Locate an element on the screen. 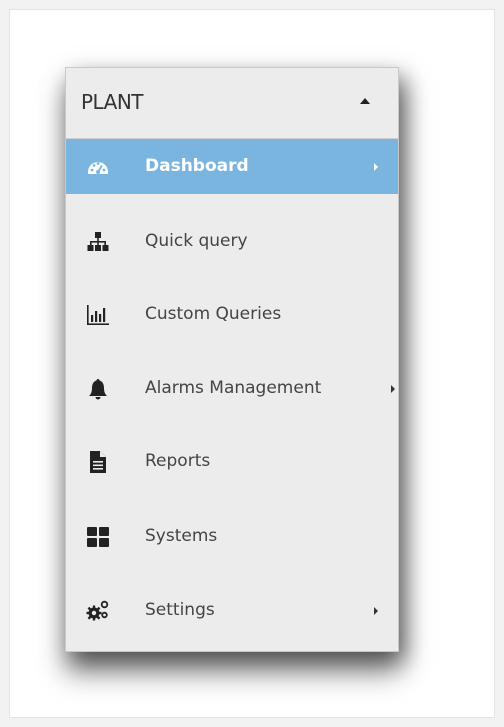 This screenshot has height=727, width=504. bar-chart-icon is located at coordinates (98, 315).